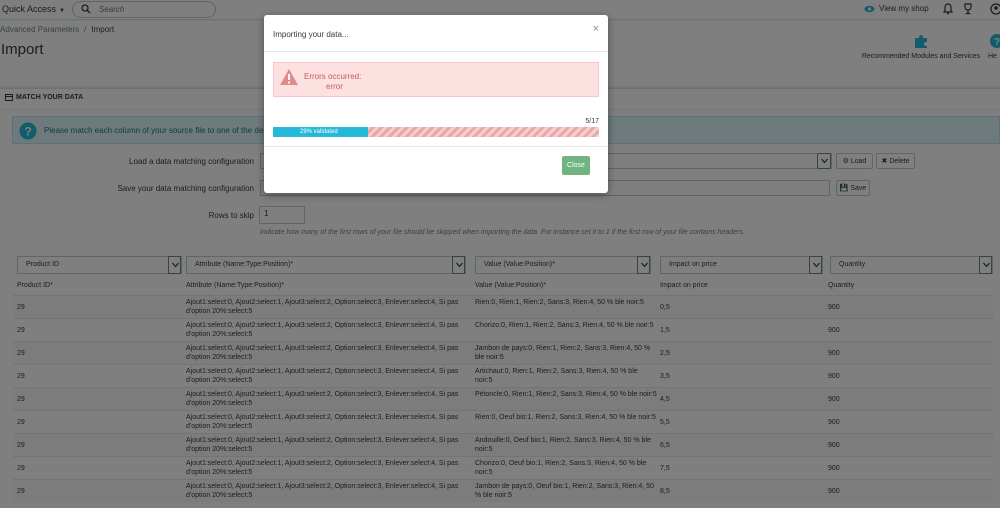  Describe the element at coordinates (334, 86) in the screenshot. I see `error-message: error` at that location.